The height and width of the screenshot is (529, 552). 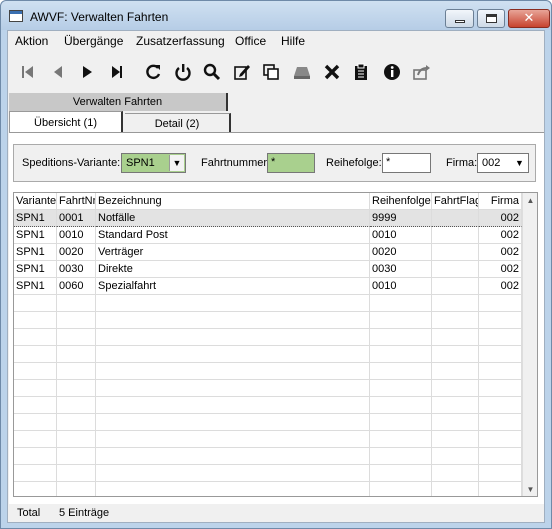 I want to click on tab-group-header: Verwalten Fahrten, so click(x=118, y=102).